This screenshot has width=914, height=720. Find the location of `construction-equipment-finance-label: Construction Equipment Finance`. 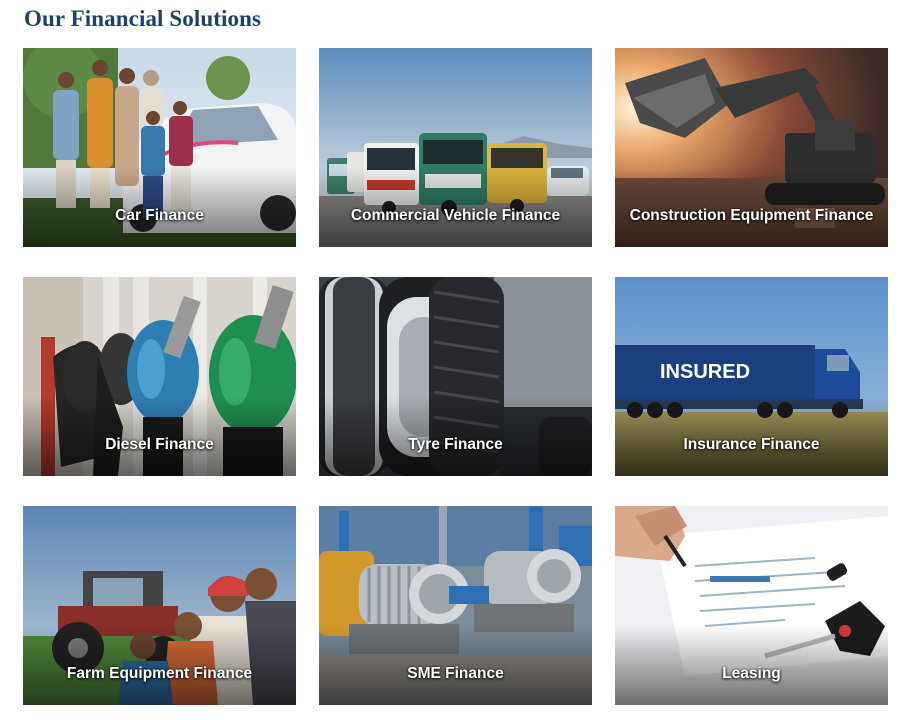

construction-equipment-finance-label: Construction Equipment Finance is located at coordinates (751, 215).